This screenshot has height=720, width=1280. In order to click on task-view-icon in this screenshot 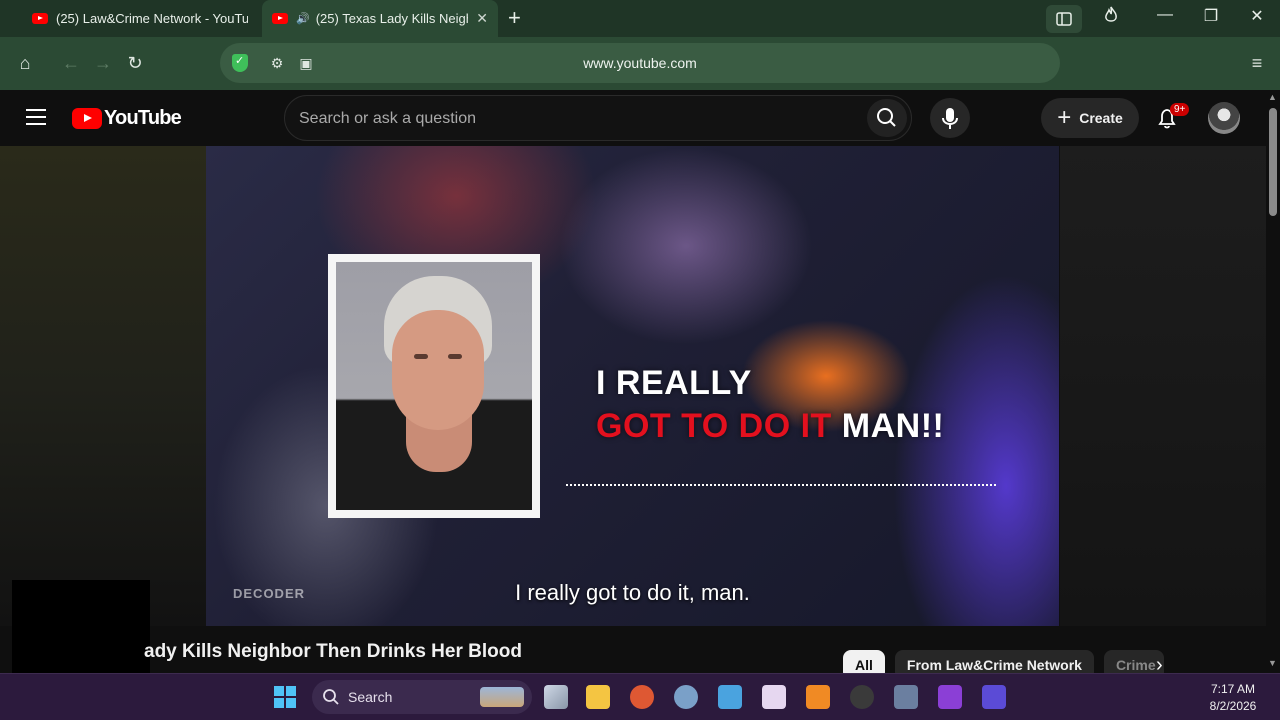, I will do `click(556, 697)`.